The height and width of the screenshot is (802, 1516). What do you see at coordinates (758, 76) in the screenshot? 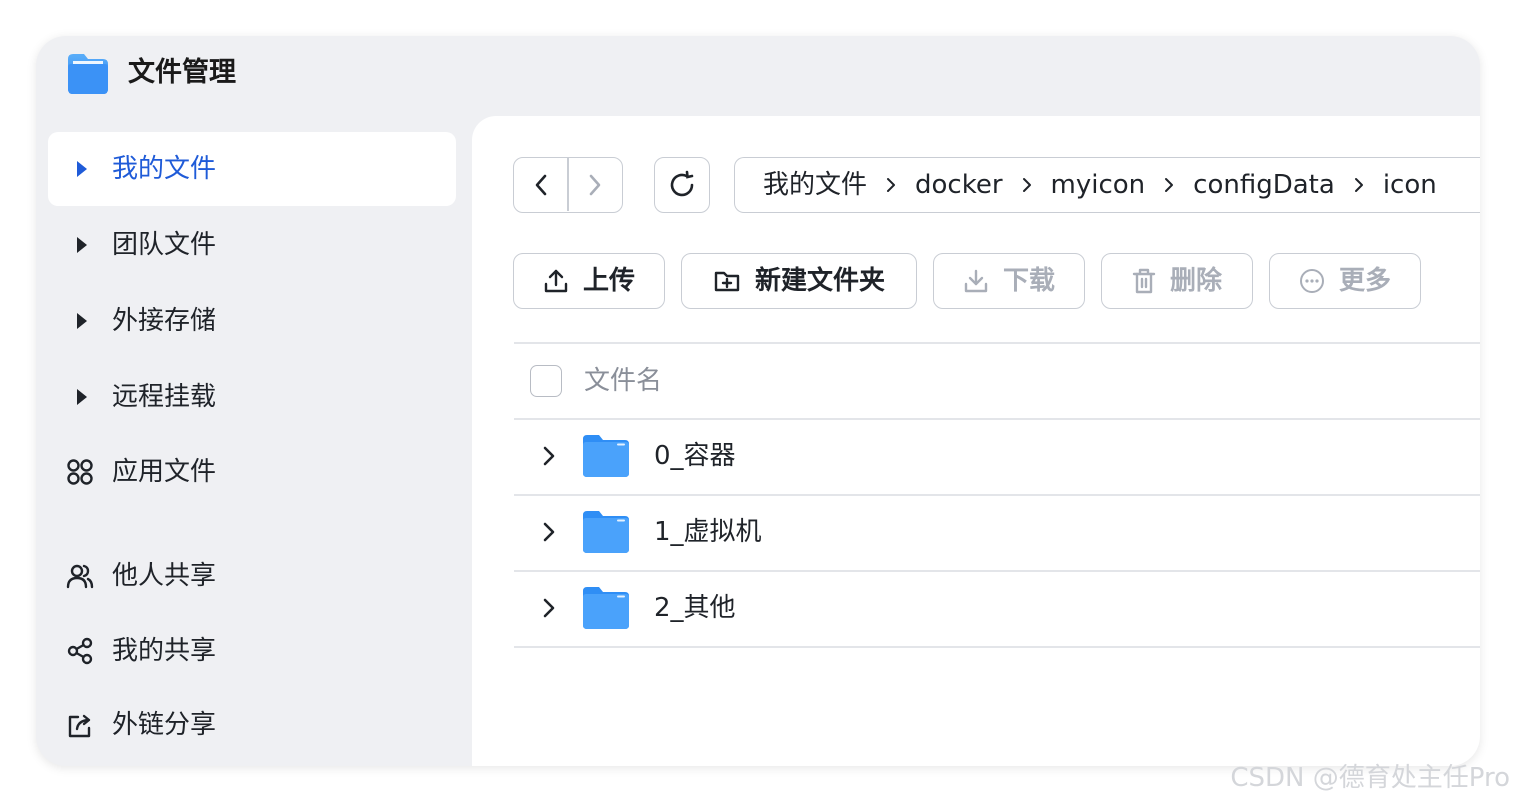
I see `app-header: 文件管理` at bounding box center [758, 76].